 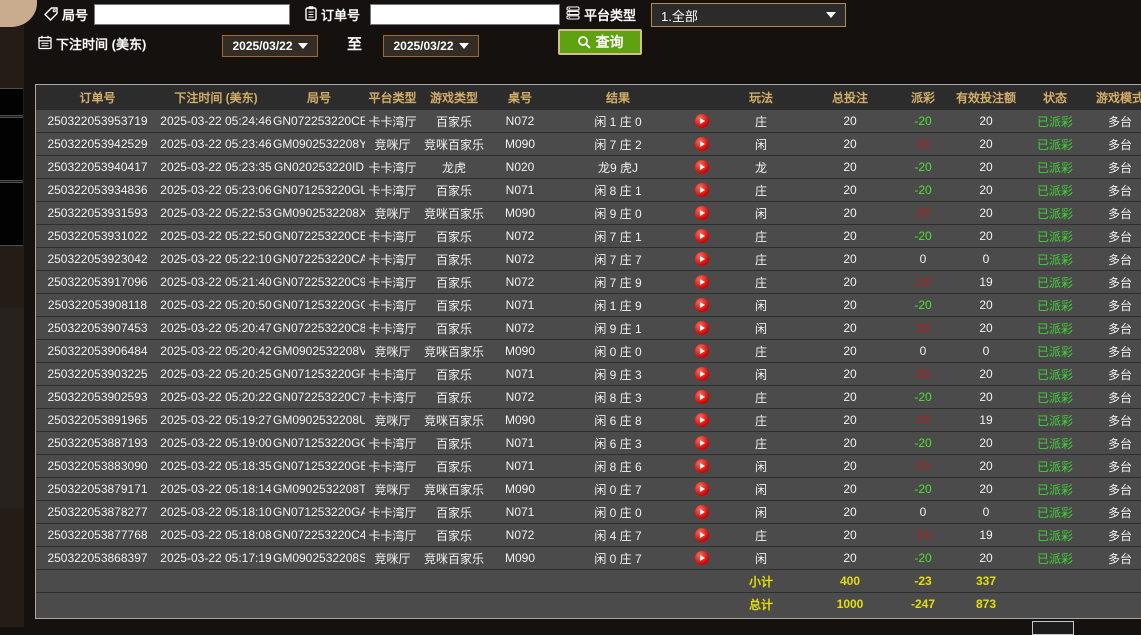 What do you see at coordinates (97, 603) in the screenshot?
I see `cell-order-no` at bounding box center [97, 603].